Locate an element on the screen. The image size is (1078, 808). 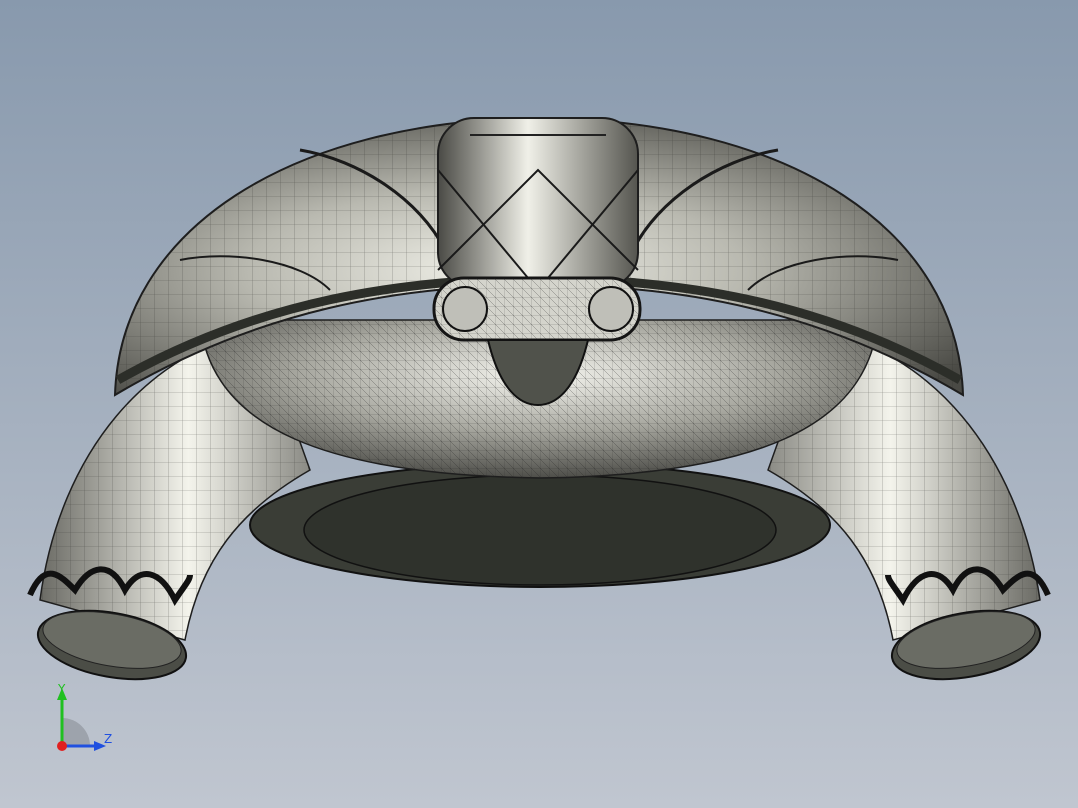
y-axis-label: Y is located at coordinates (61, 689).